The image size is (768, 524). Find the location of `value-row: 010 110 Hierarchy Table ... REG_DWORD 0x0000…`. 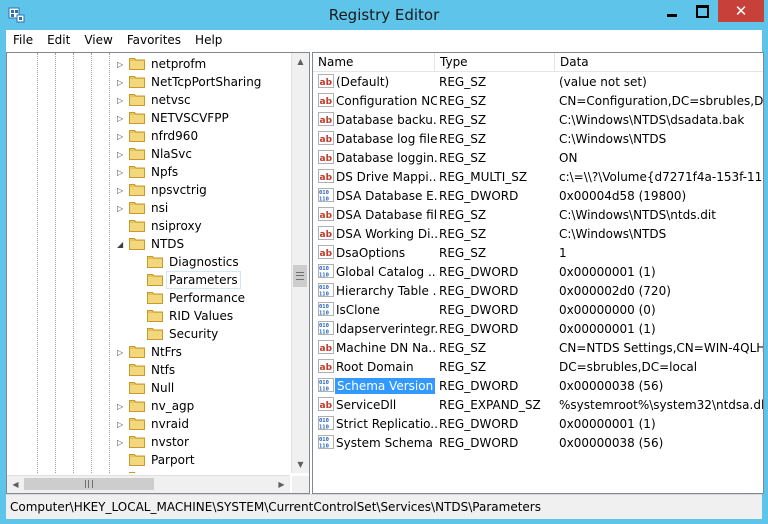

value-row: 010 110 Hierarchy Table ... REG_DWORD 0x0000… is located at coordinates (538, 290).